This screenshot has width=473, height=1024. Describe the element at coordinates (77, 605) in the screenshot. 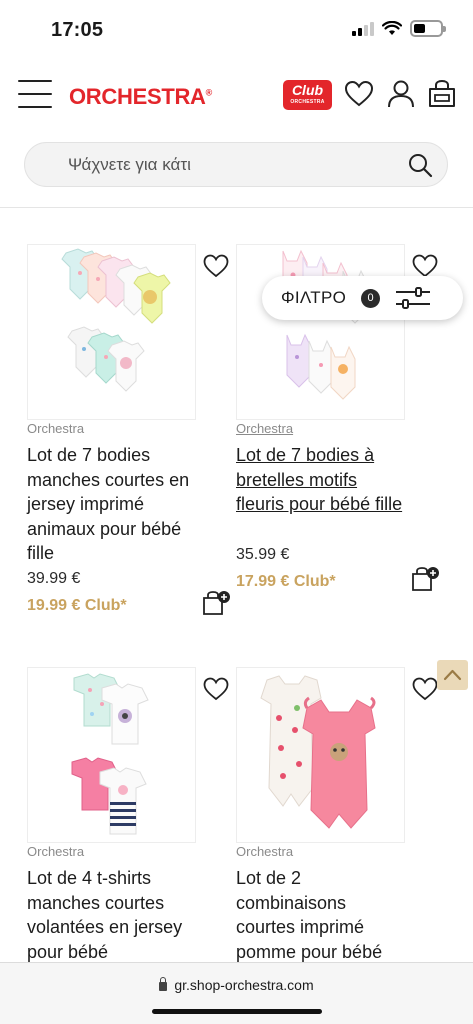

I see `product-club-price: 19.99 € Club*` at that location.